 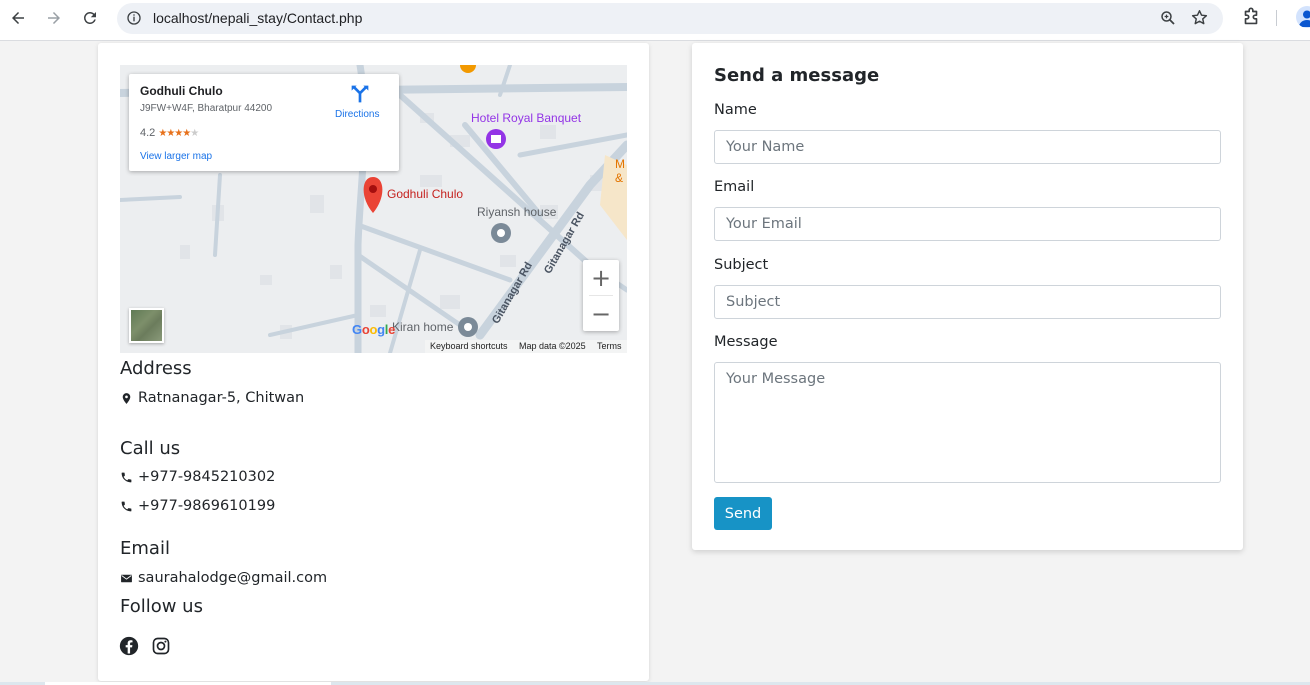 What do you see at coordinates (360, 94) in the screenshot?
I see `directions-icon` at bounding box center [360, 94].